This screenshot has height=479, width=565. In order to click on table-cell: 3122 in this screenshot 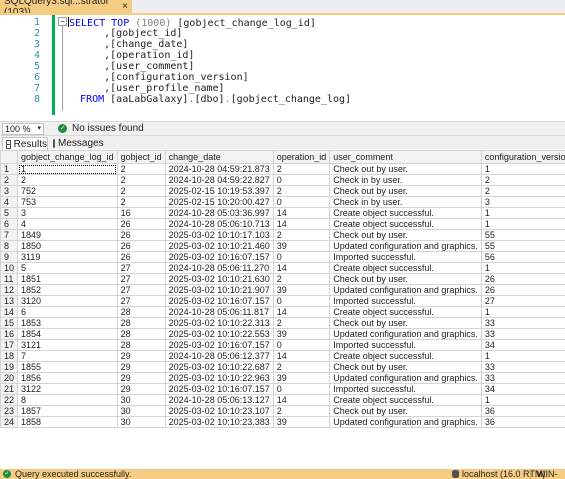, I will do `click(67, 389)`.